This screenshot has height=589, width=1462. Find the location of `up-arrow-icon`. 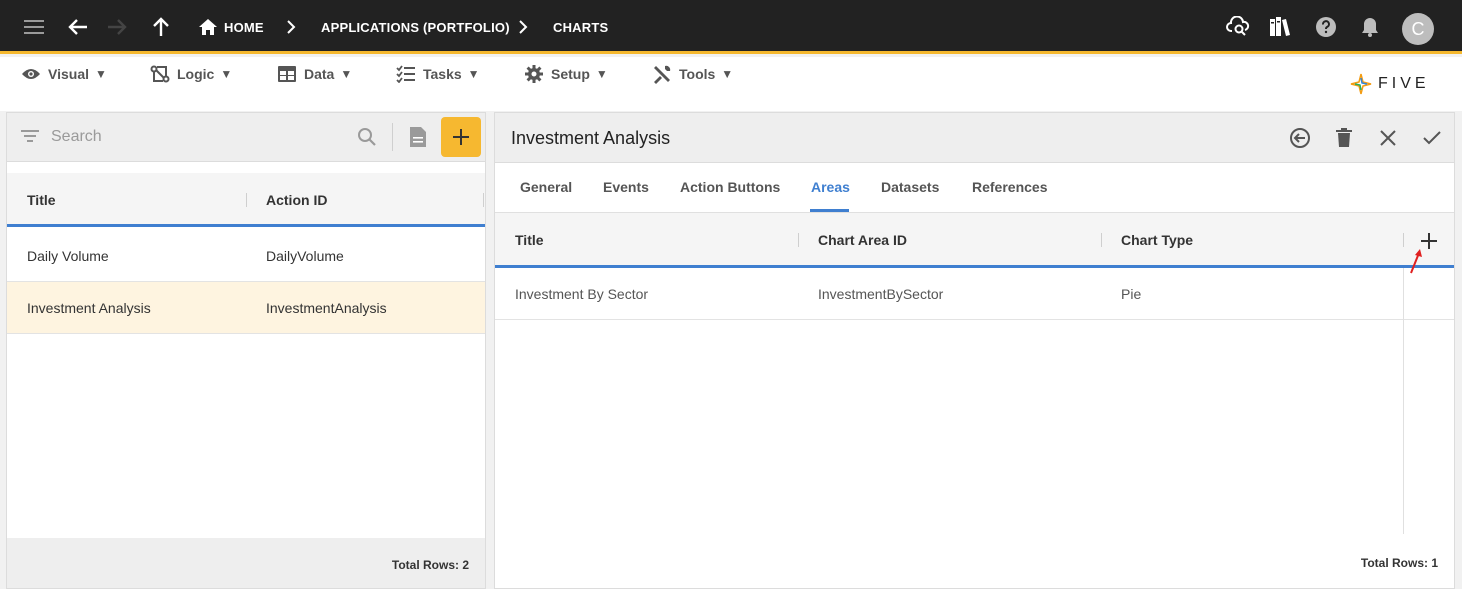

up-arrow-icon is located at coordinates (161, 27).